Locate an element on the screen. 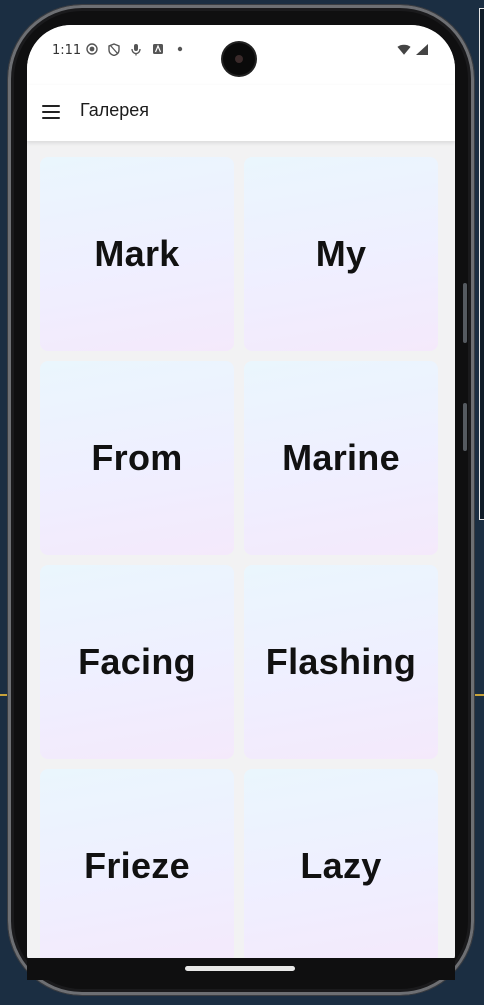 The image size is (484, 1005). gallery-card-label: From is located at coordinates (137, 457).